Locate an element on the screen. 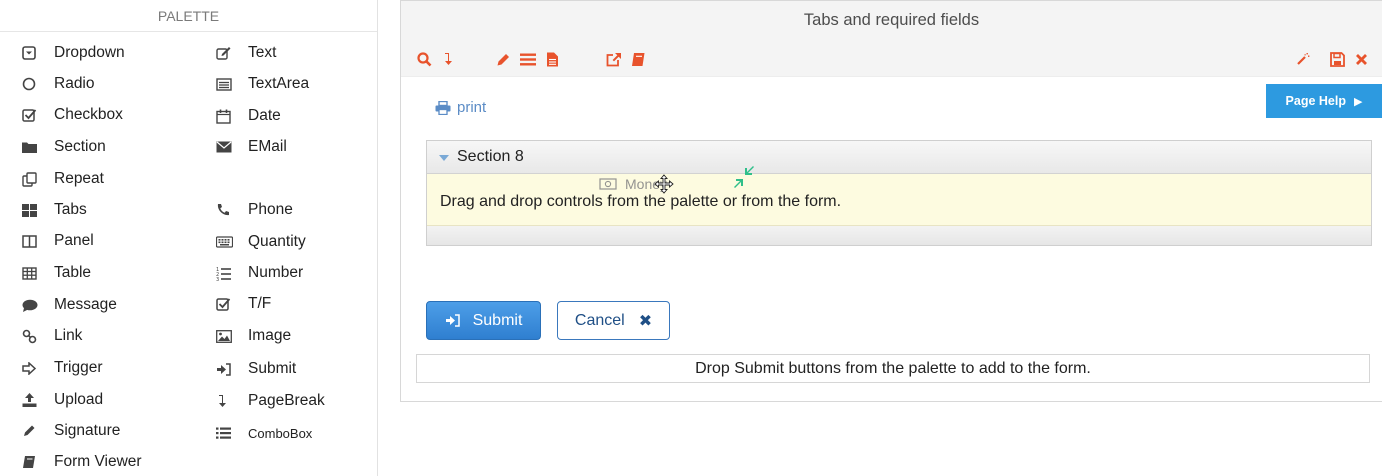 The width and height of the screenshot is (1382, 476). edit-icon is located at coordinates (227, 53).